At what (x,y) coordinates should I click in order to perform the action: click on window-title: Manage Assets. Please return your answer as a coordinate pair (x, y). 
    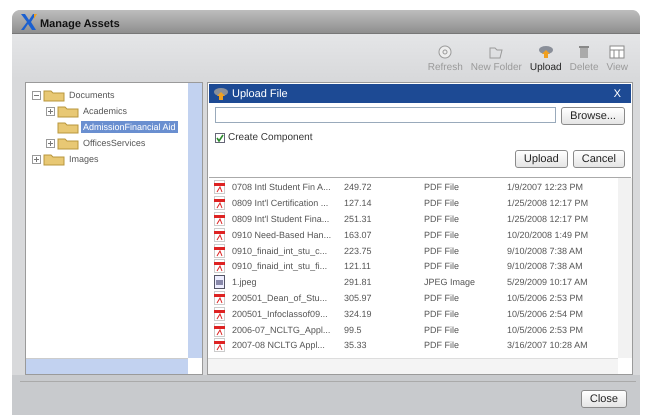
    Looking at the image, I should click on (80, 24).